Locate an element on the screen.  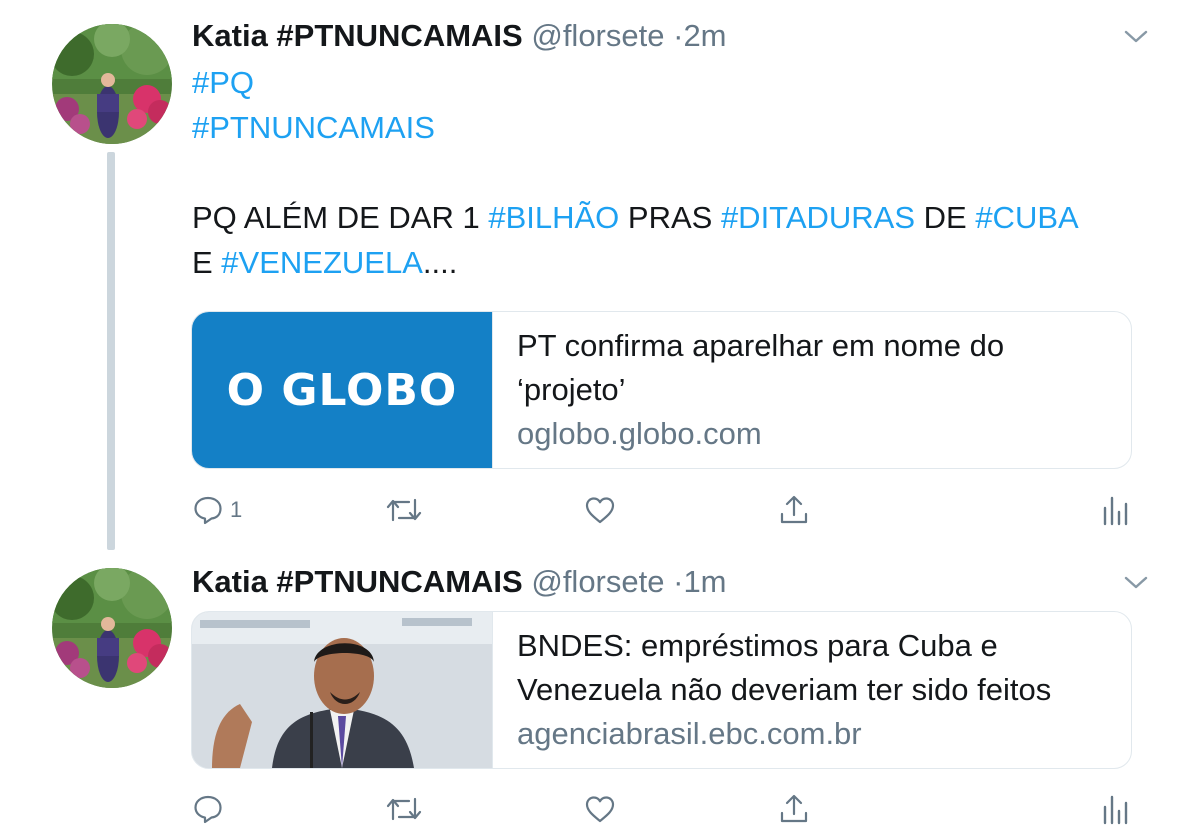
hashtag-link: #PQ is located at coordinates (223, 82).